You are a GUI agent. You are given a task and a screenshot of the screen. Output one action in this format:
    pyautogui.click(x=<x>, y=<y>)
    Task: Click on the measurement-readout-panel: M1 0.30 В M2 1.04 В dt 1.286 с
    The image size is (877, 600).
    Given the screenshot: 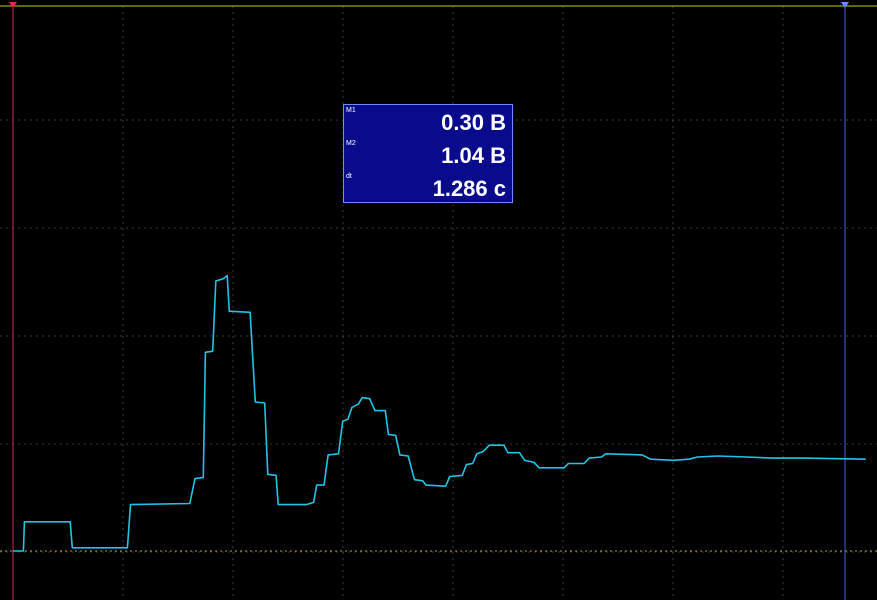 What is the action you would take?
    pyautogui.click(x=428, y=153)
    